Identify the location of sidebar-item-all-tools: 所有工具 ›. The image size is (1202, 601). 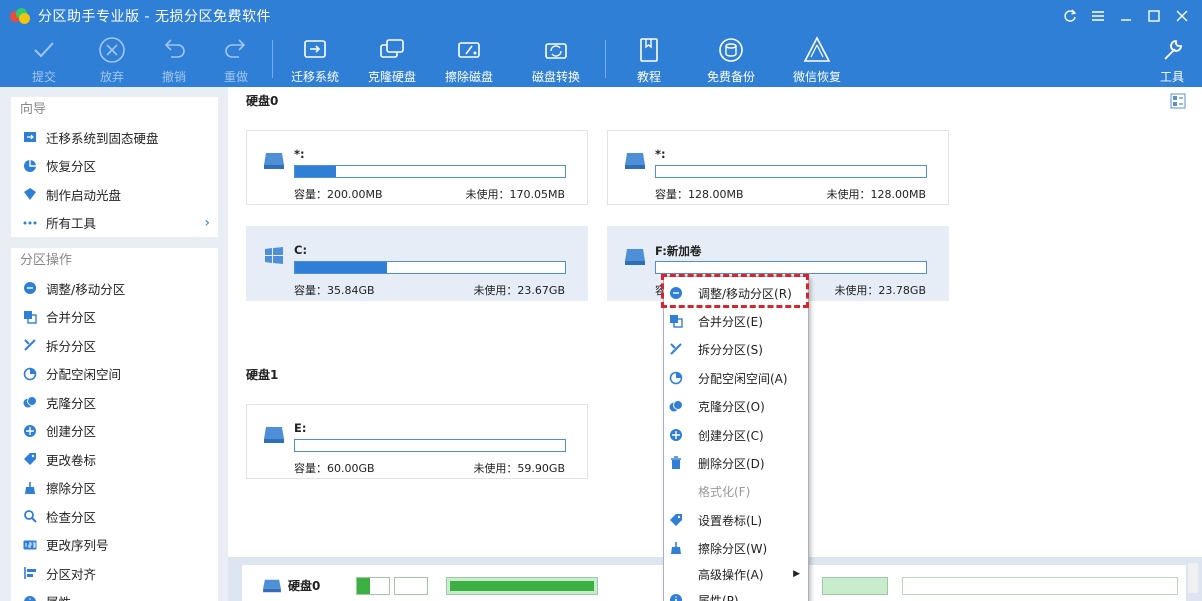
(114, 223).